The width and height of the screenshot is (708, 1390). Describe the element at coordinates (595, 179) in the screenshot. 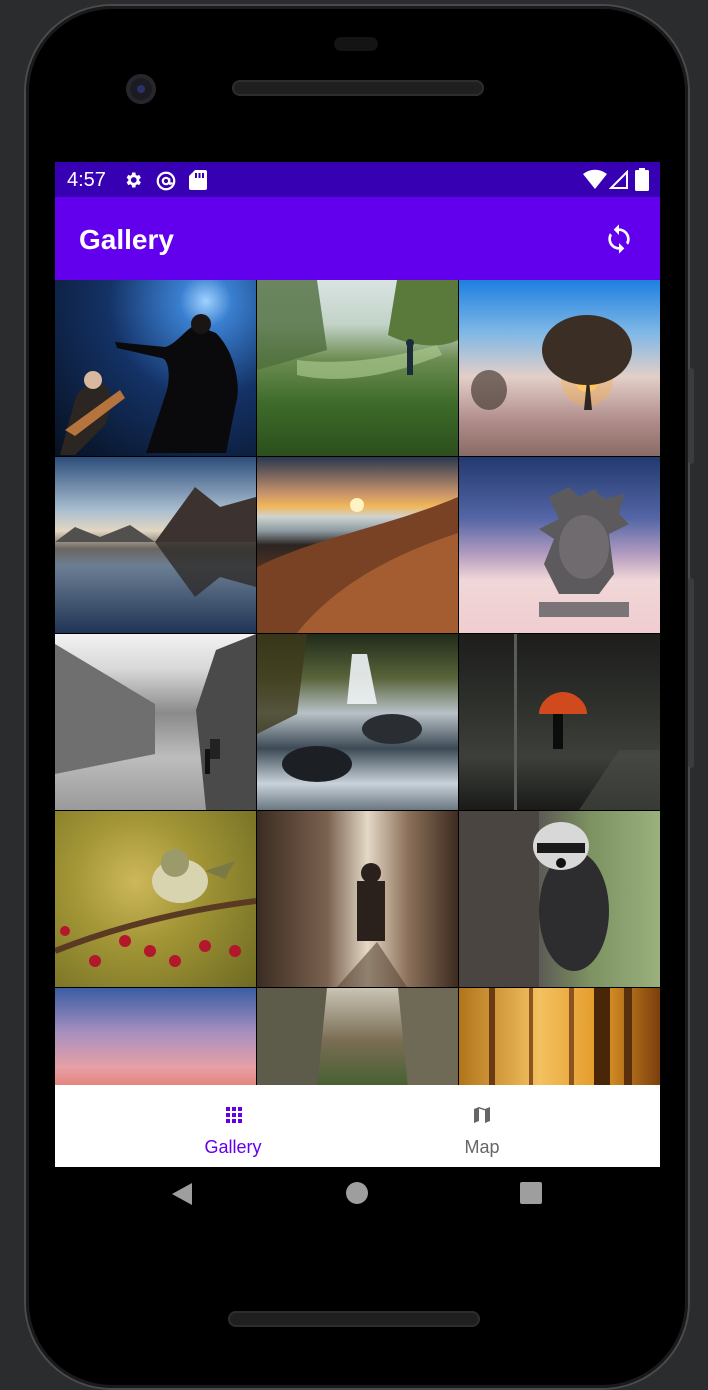

I see `wifi-icon` at that location.